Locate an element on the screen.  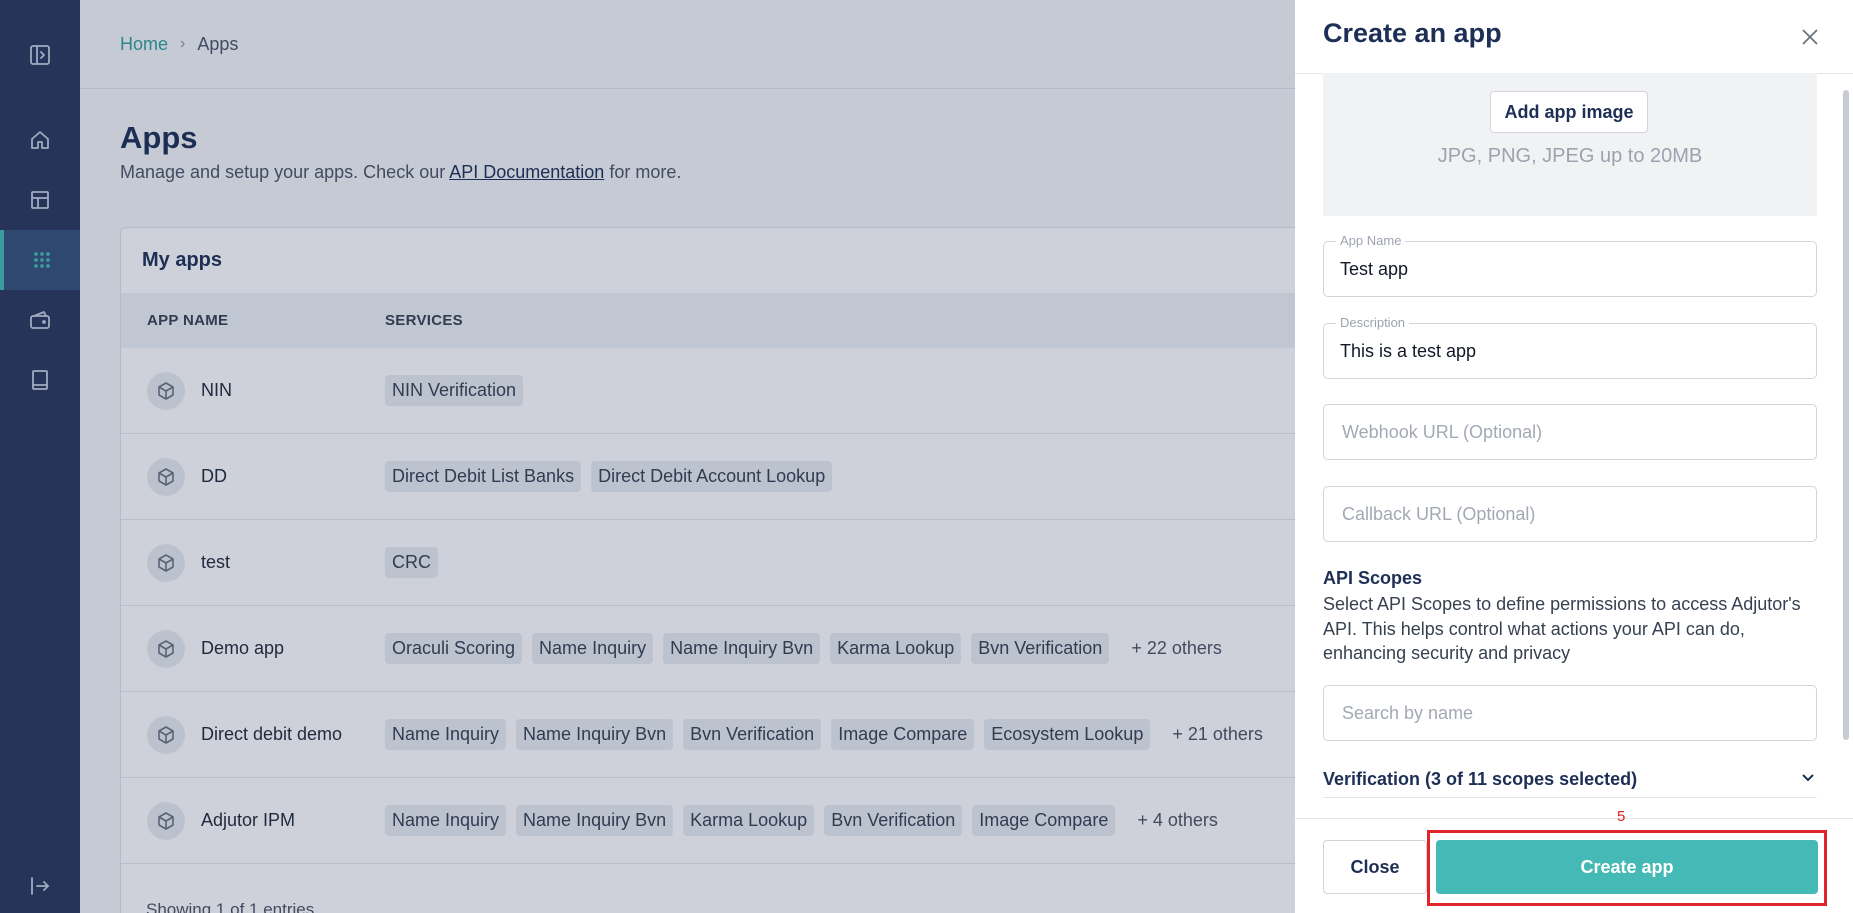
chevron-down-icon is located at coordinates (1808, 779).